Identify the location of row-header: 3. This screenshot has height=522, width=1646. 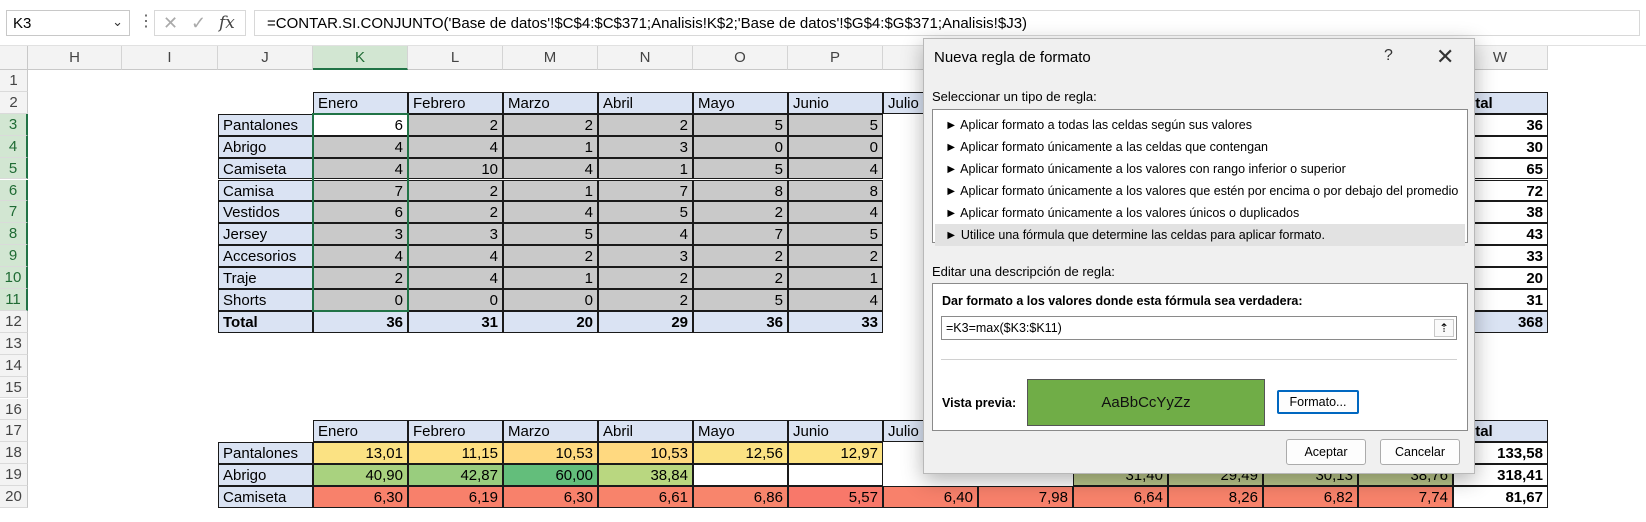
(14, 124).